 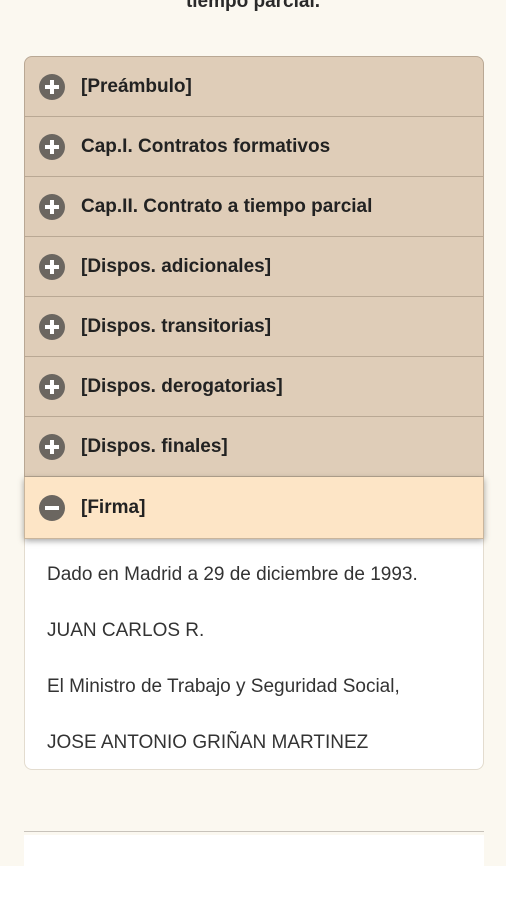 What do you see at coordinates (113, 507) in the screenshot?
I see `accordion-item-label: [Firma]` at bounding box center [113, 507].